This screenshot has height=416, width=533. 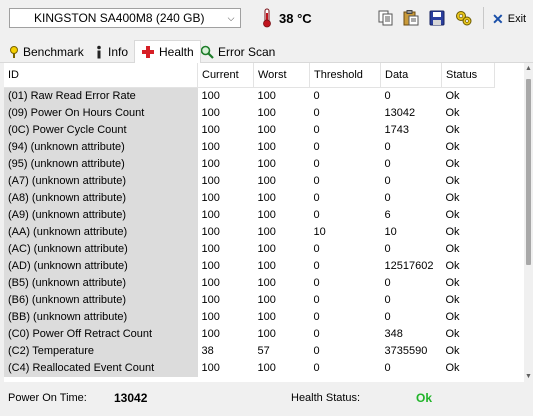 What do you see at coordinates (528, 376) in the screenshot?
I see `scroll-down-arrow-icon: ▼` at bounding box center [528, 376].